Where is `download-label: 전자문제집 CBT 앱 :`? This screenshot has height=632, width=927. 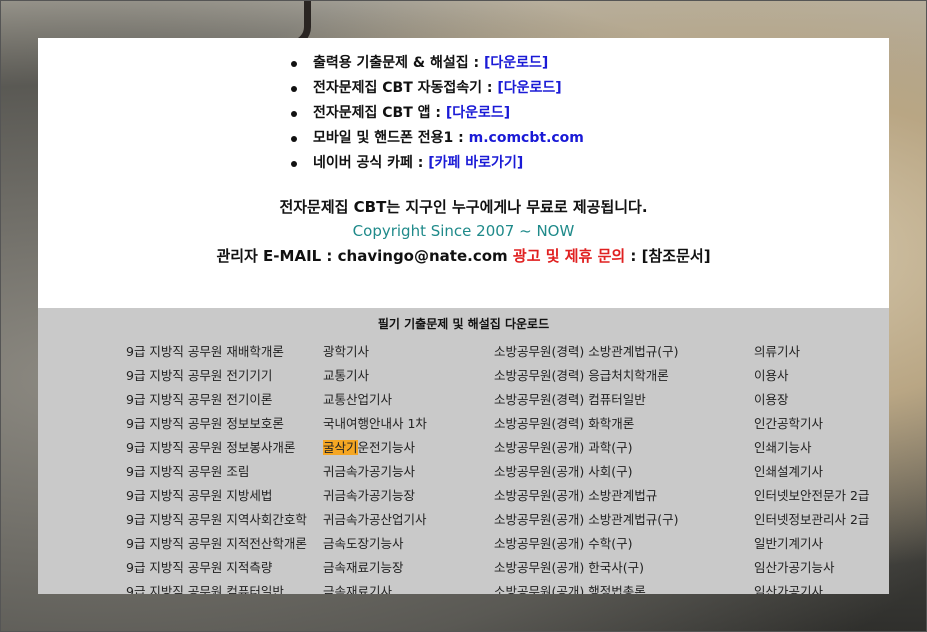 download-label: 전자문제집 CBT 앱 : is located at coordinates (379, 113).